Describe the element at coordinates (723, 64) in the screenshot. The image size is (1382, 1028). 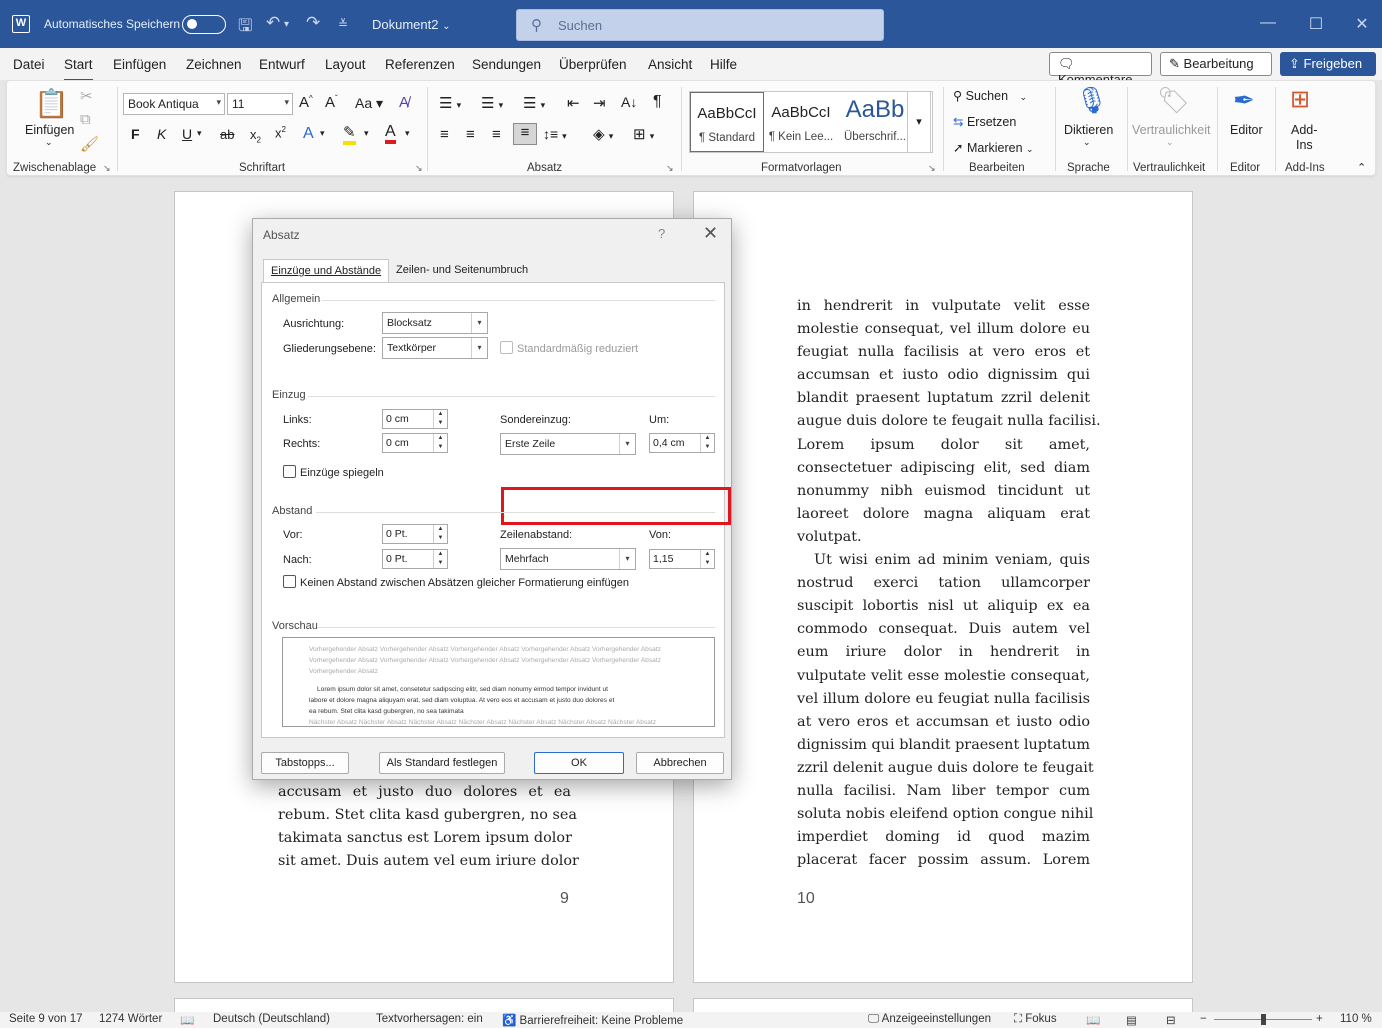
I see `tab-hilfe: Hilfe` at that location.